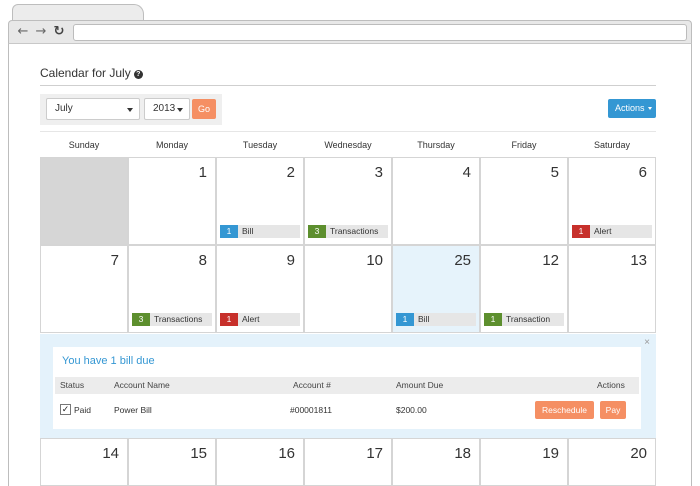 The image size is (700, 486). I want to click on weekday-header: Saturday, so click(612, 145).